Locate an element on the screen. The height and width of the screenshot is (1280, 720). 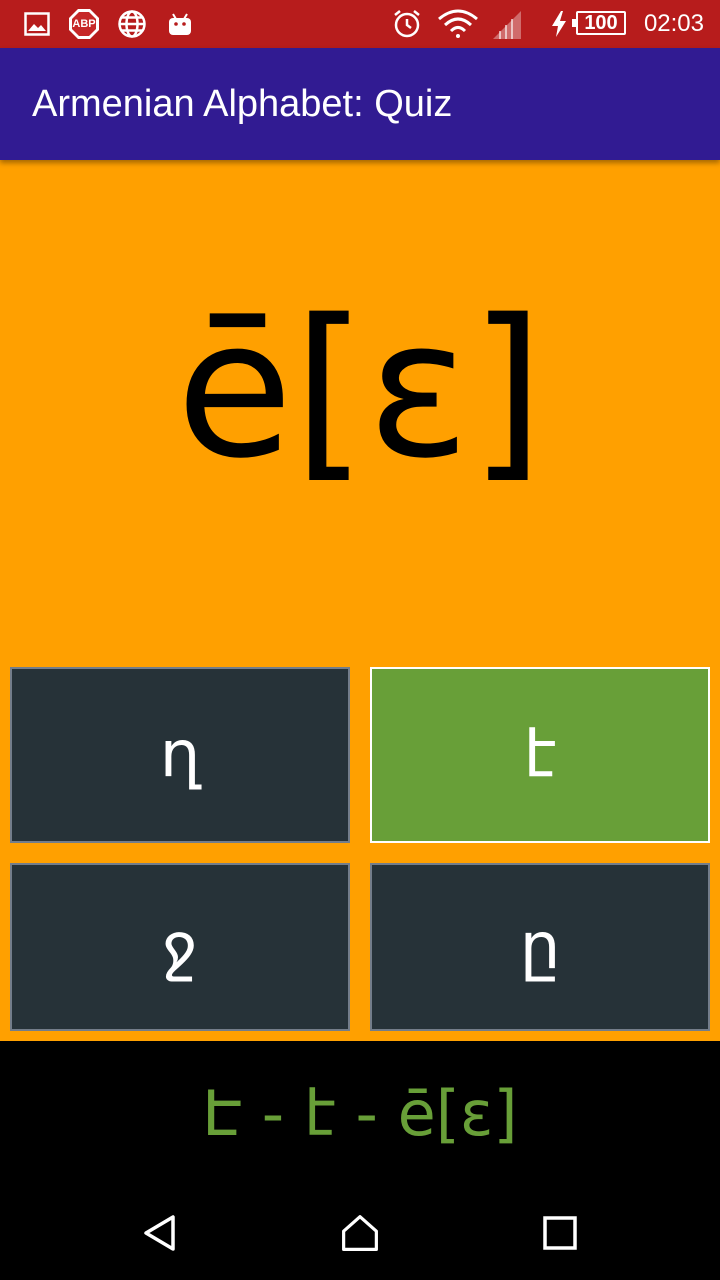
answer-button-4: ը is located at coordinates (540, 947).